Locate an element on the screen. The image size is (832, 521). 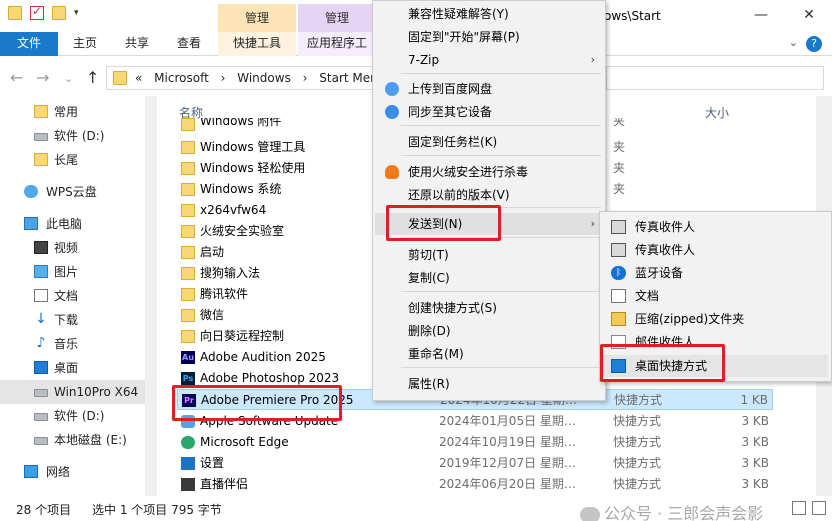
menu-item-copy: 复制(C) is located at coordinates (489, 278).